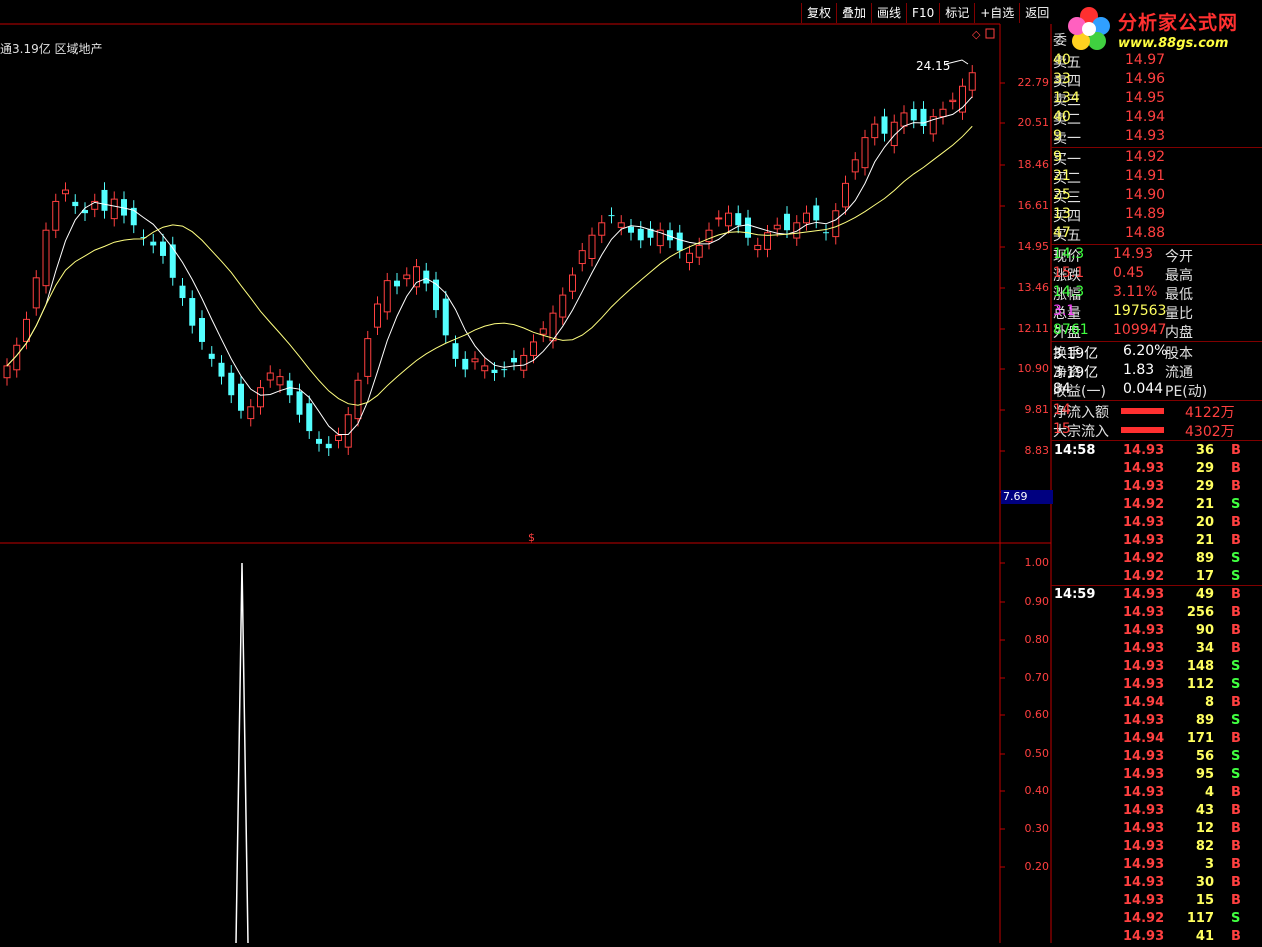 Image resolution: width=1262 pixels, height=947 pixels. Describe the element at coordinates (1145, 157) in the screenshot. I see `order-price: 14.92` at that location.